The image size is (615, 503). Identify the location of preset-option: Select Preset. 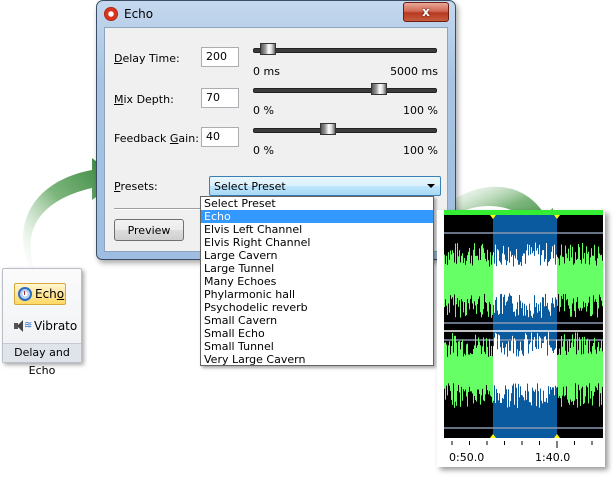
(317, 203).